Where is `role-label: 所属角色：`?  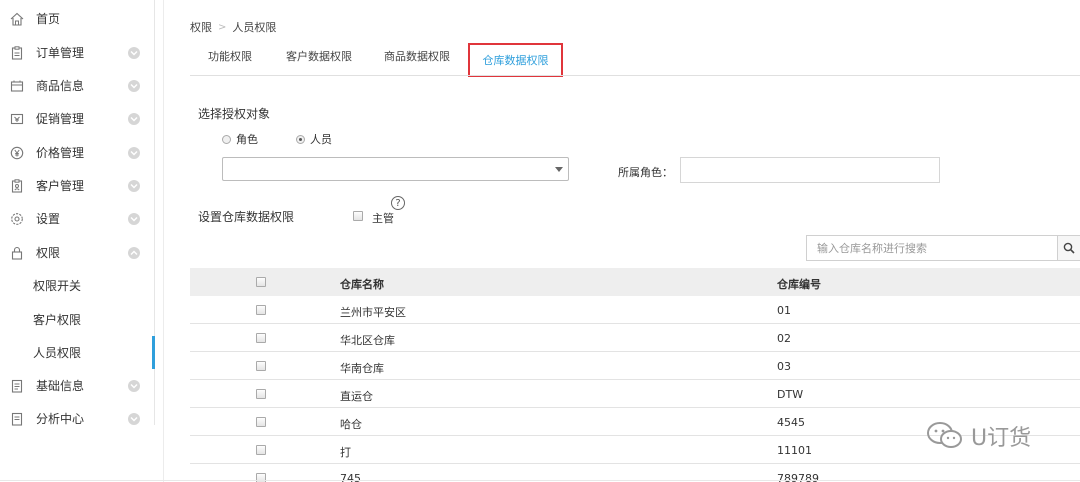
role-label: 所属角色： is located at coordinates (645, 172).